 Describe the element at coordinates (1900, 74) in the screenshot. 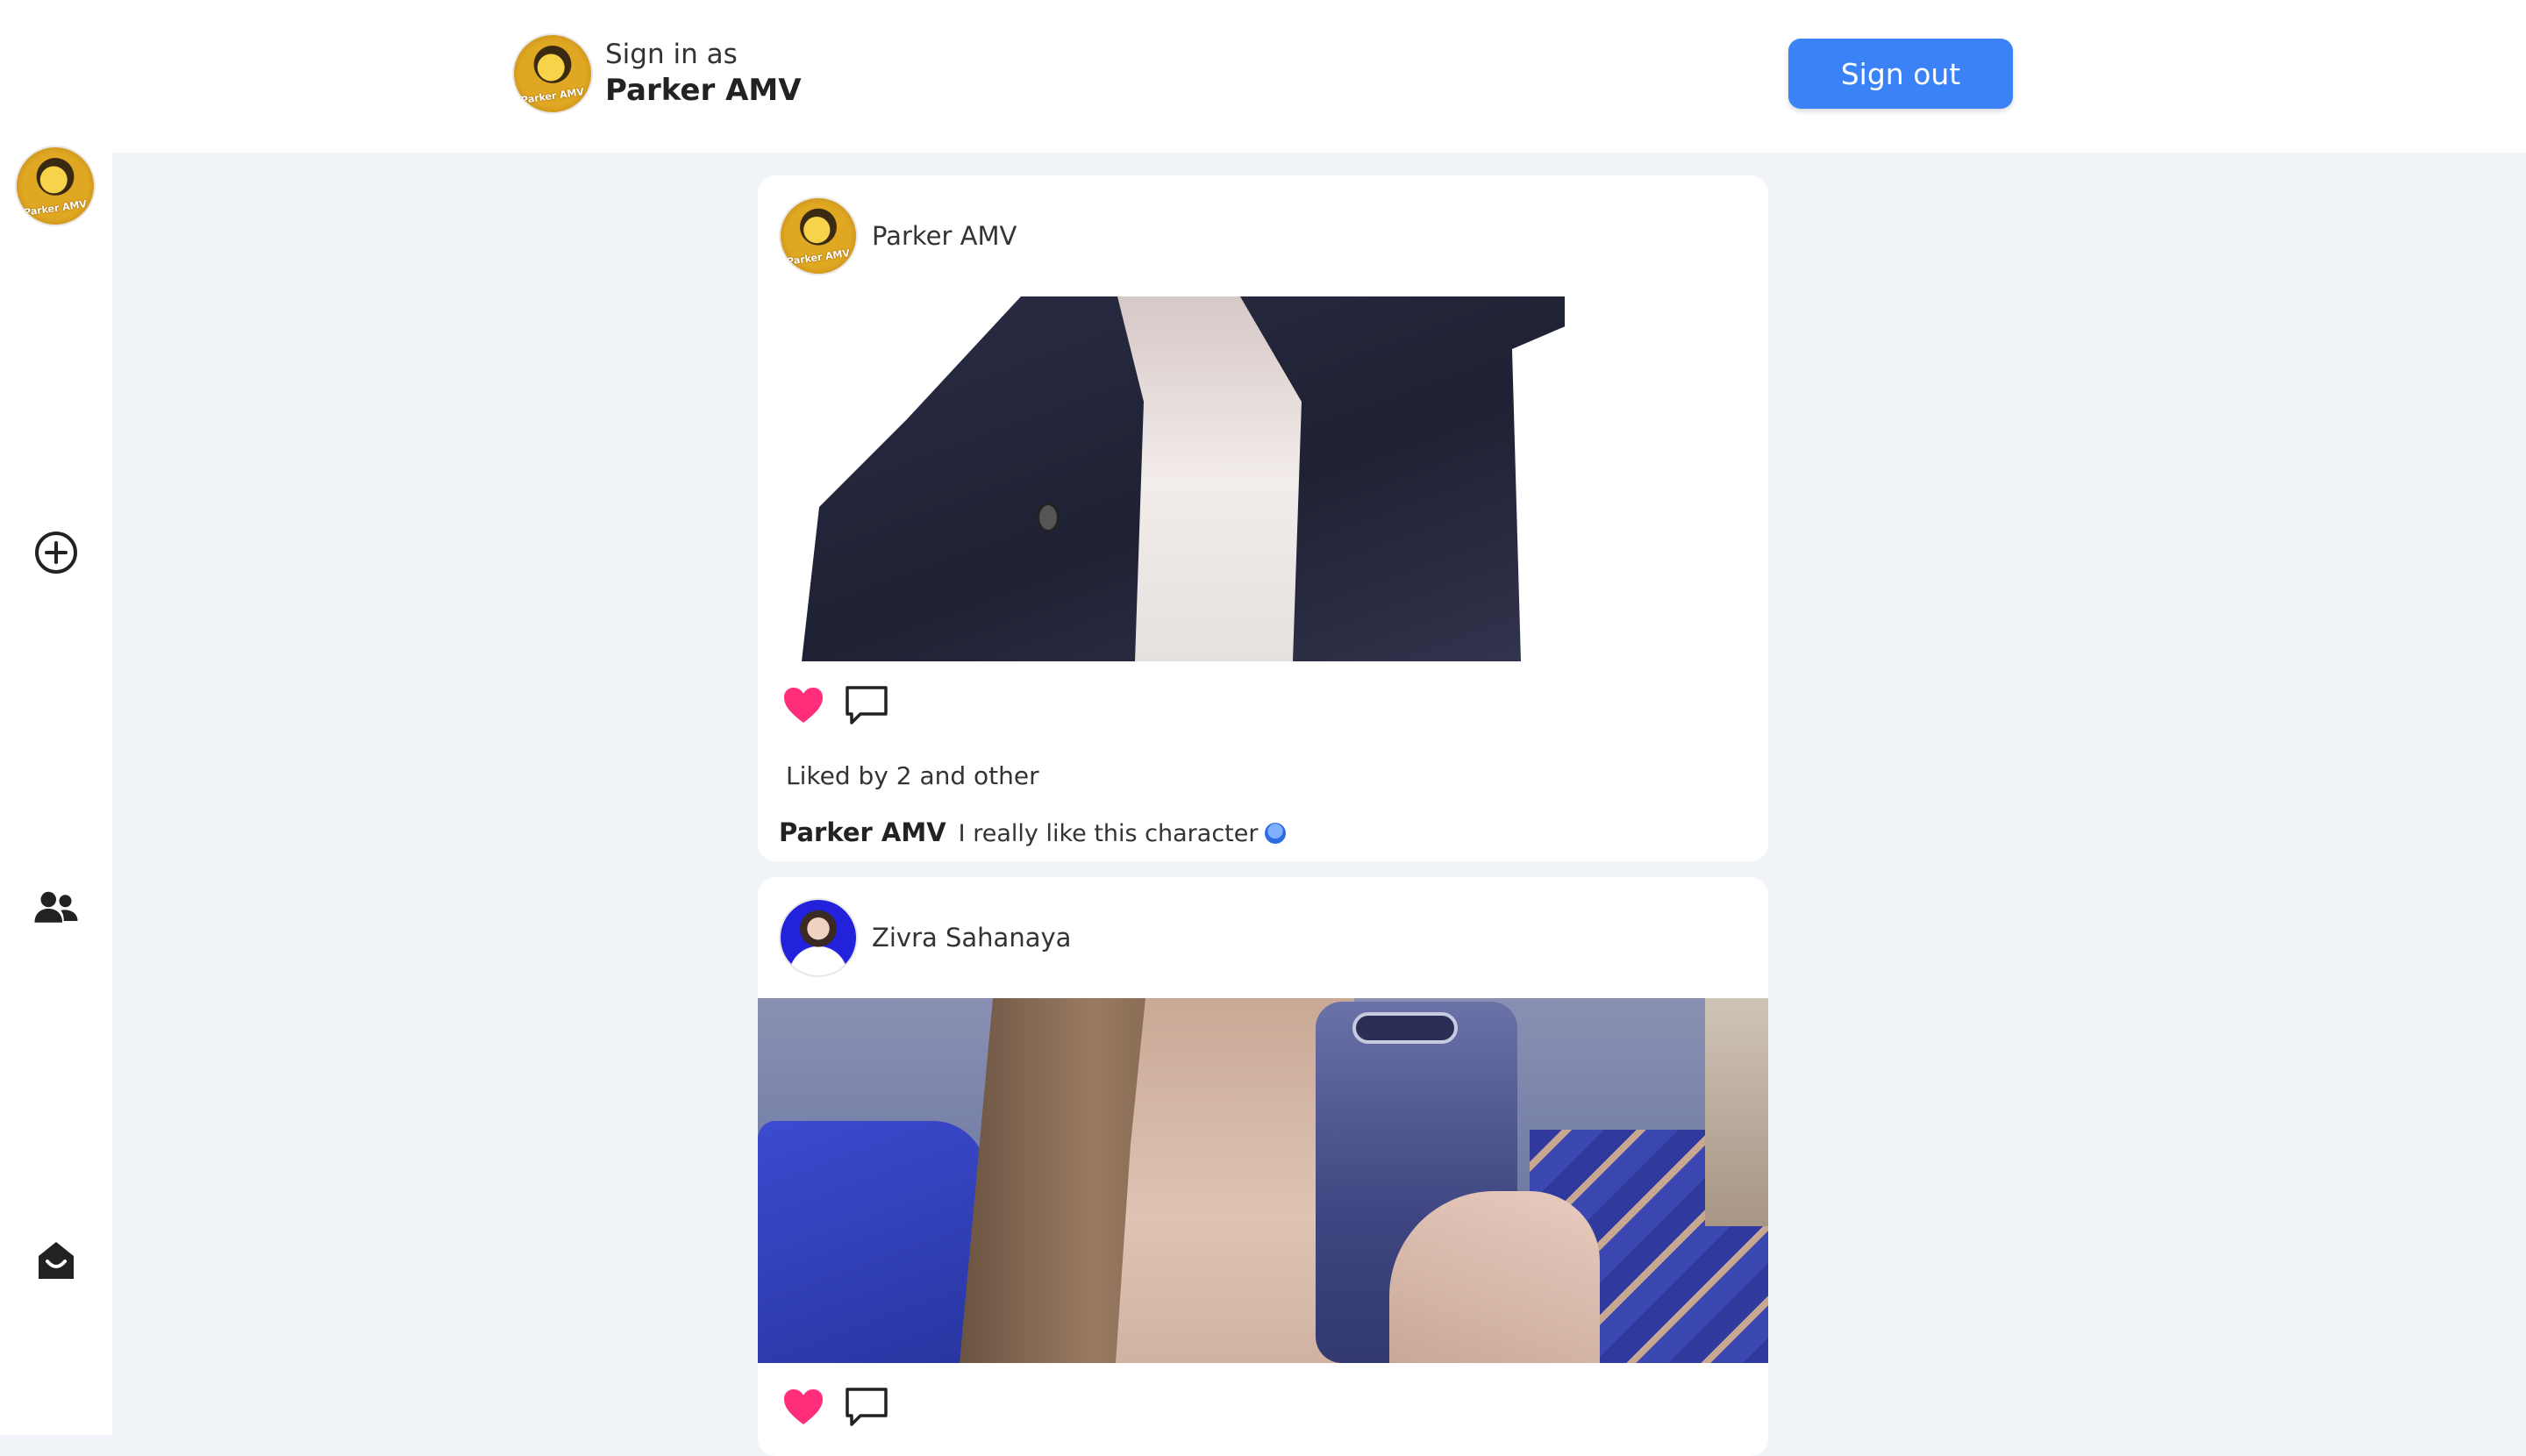

I see `sign-out-button: Sign out` at that location.